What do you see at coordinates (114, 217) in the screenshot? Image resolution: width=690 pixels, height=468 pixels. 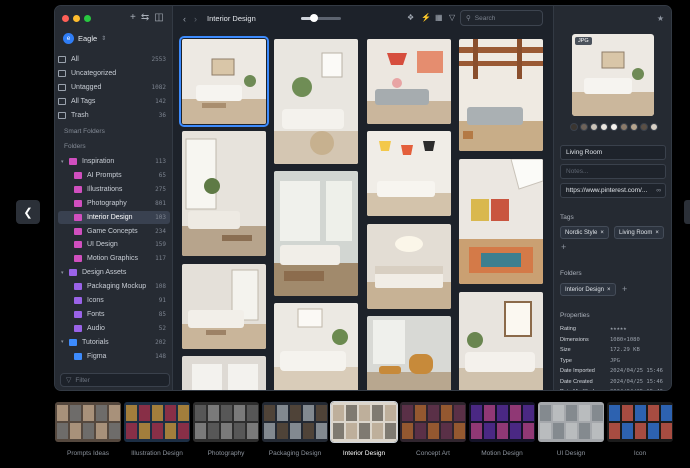 I see `folder-item-interior-design: Interior Design 103` at bounding box center [114, 217].